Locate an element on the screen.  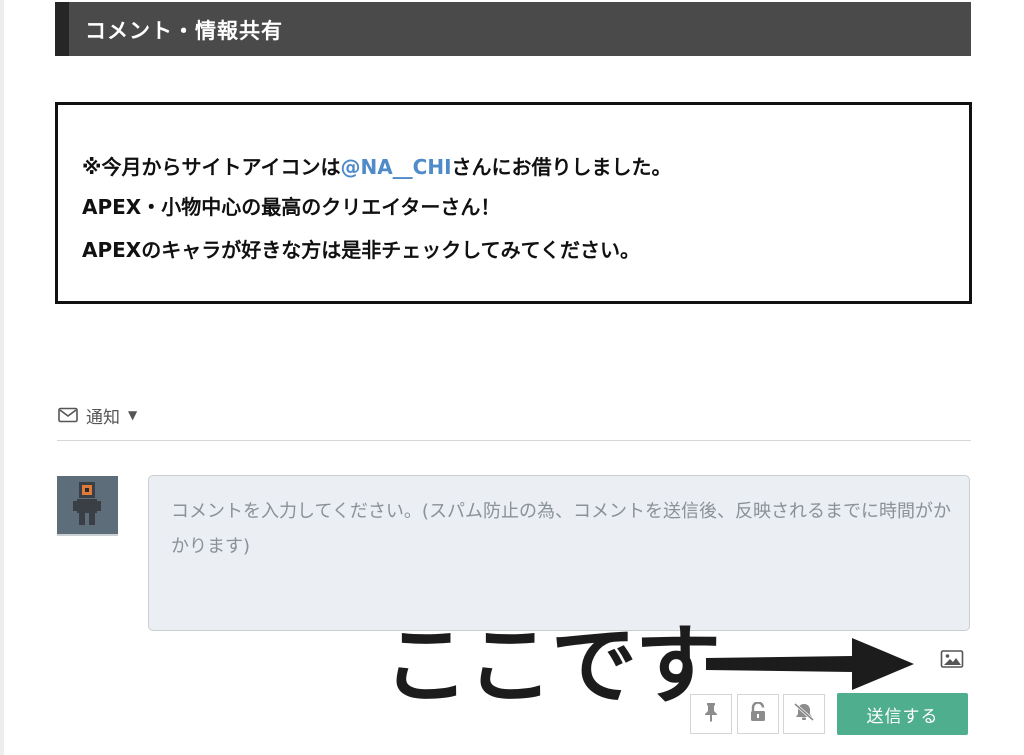
caret-down-icon: ▼ is located at coordinates (133, 415).